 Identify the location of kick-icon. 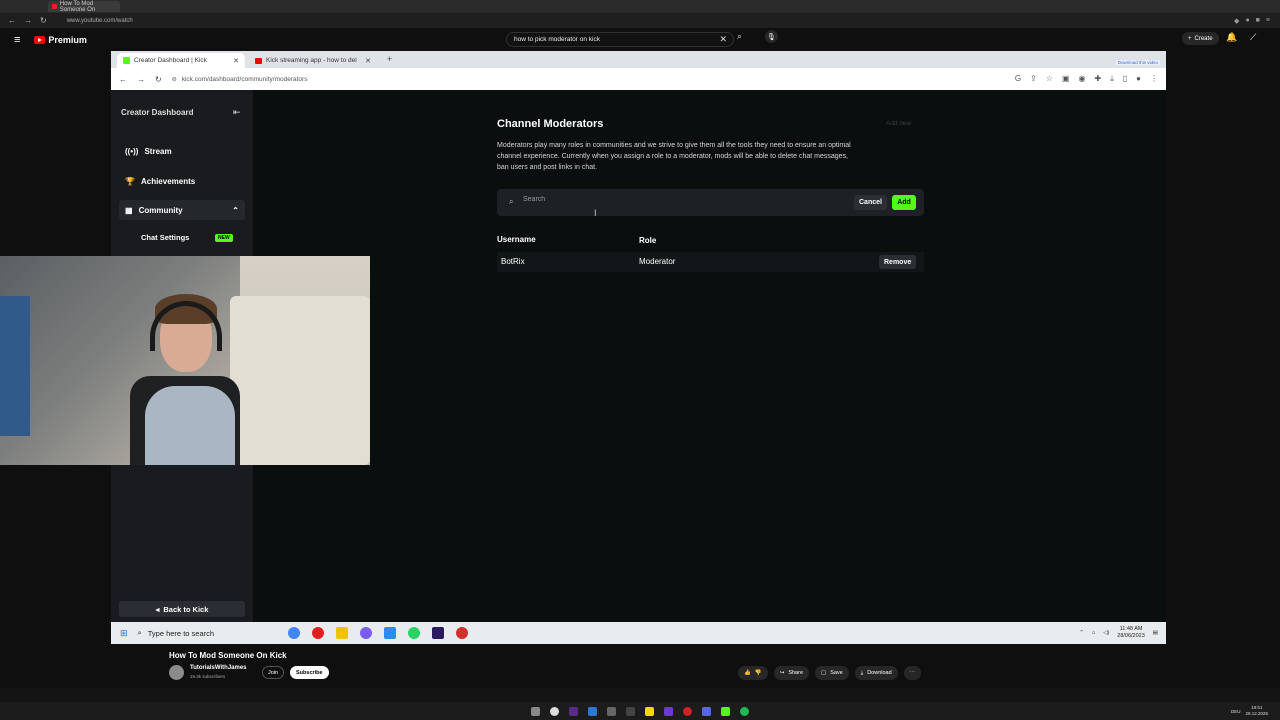
(725, 711).